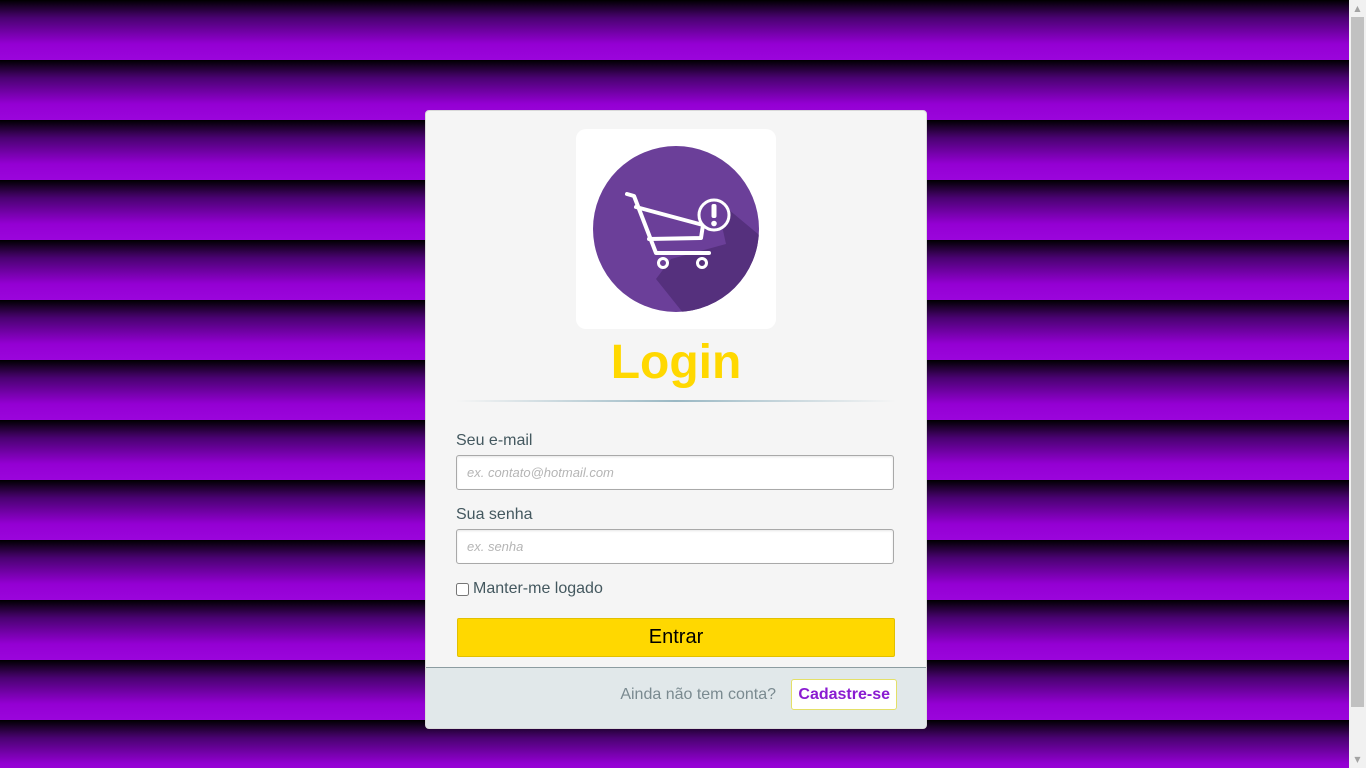 The width and height of the screenshot is (1366, 768). I want to click on remember-me-label: Manter-me logado, so click(538, 589).